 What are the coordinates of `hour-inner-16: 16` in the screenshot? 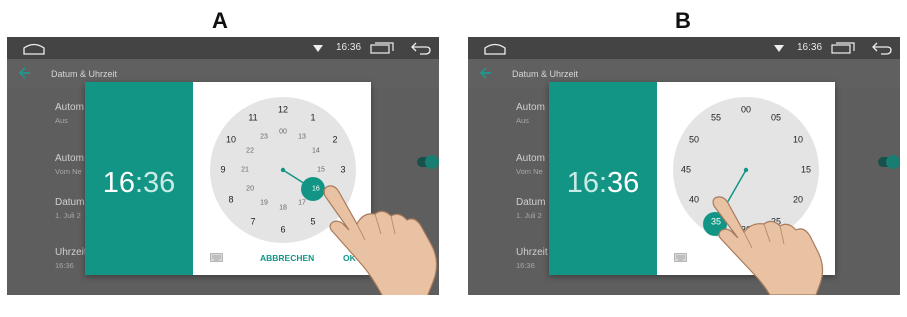 It's located at (316, 189).